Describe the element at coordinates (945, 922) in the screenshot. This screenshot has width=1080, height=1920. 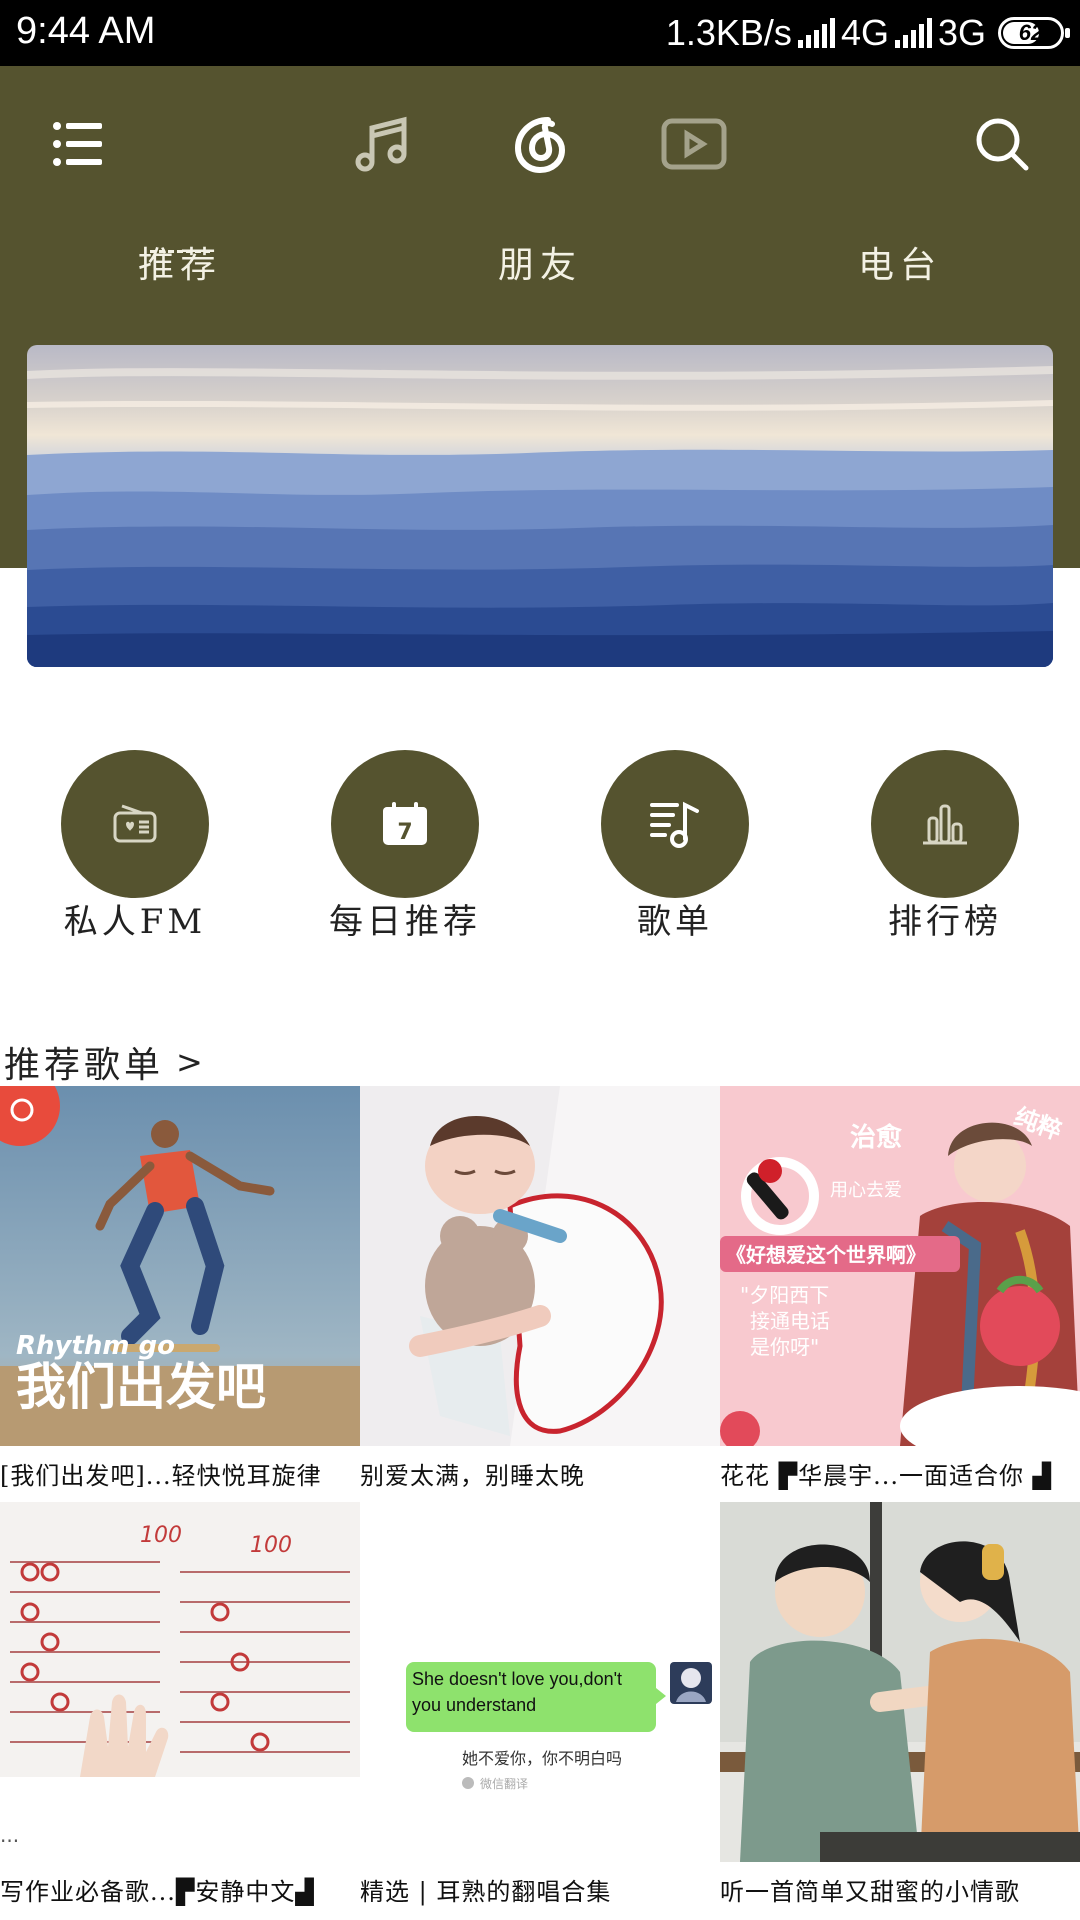
I see `quick-entry-label: 排行榜` at that location.